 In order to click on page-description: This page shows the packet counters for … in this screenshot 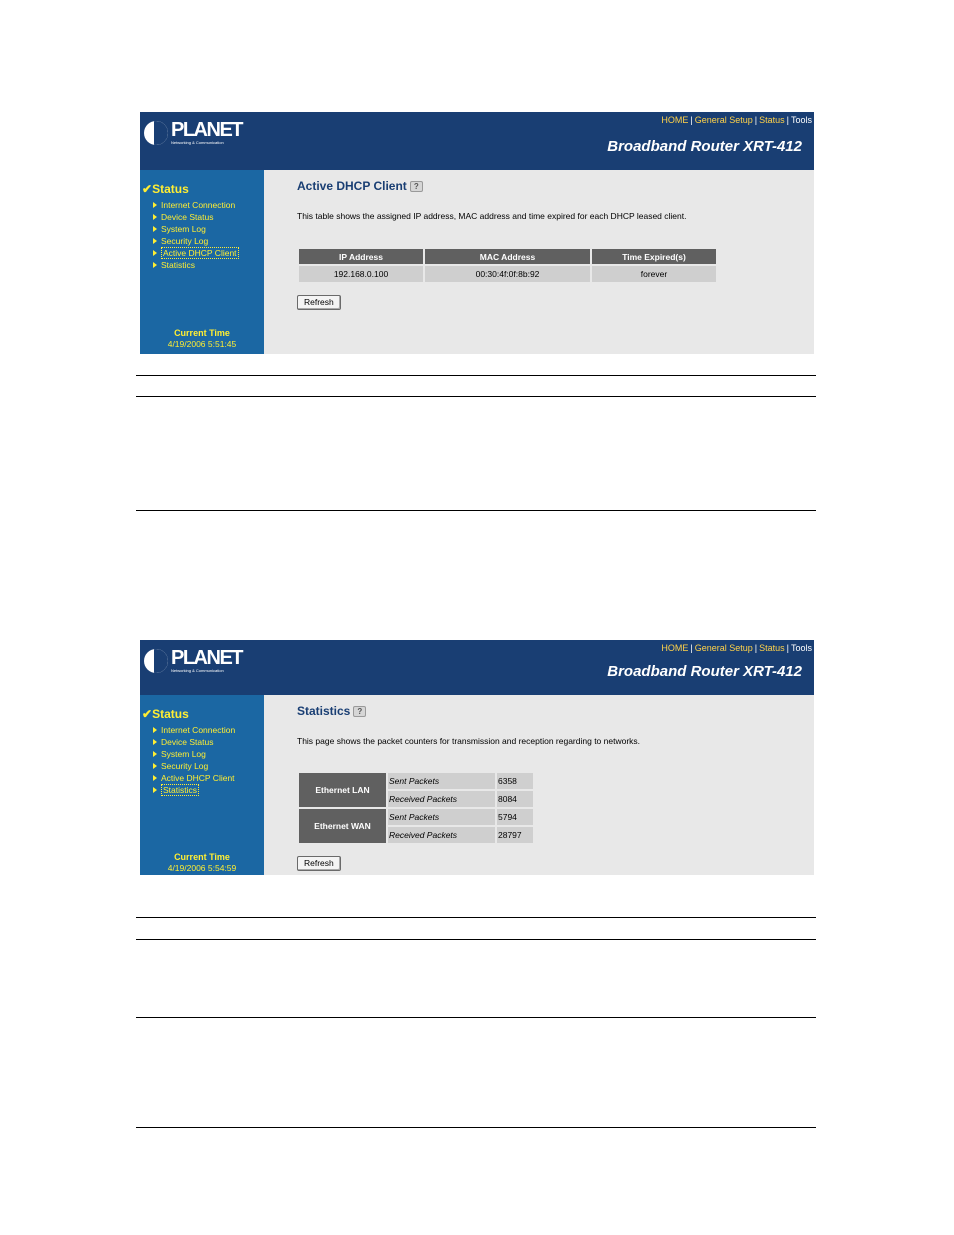, I will do `click(469, 741)`.